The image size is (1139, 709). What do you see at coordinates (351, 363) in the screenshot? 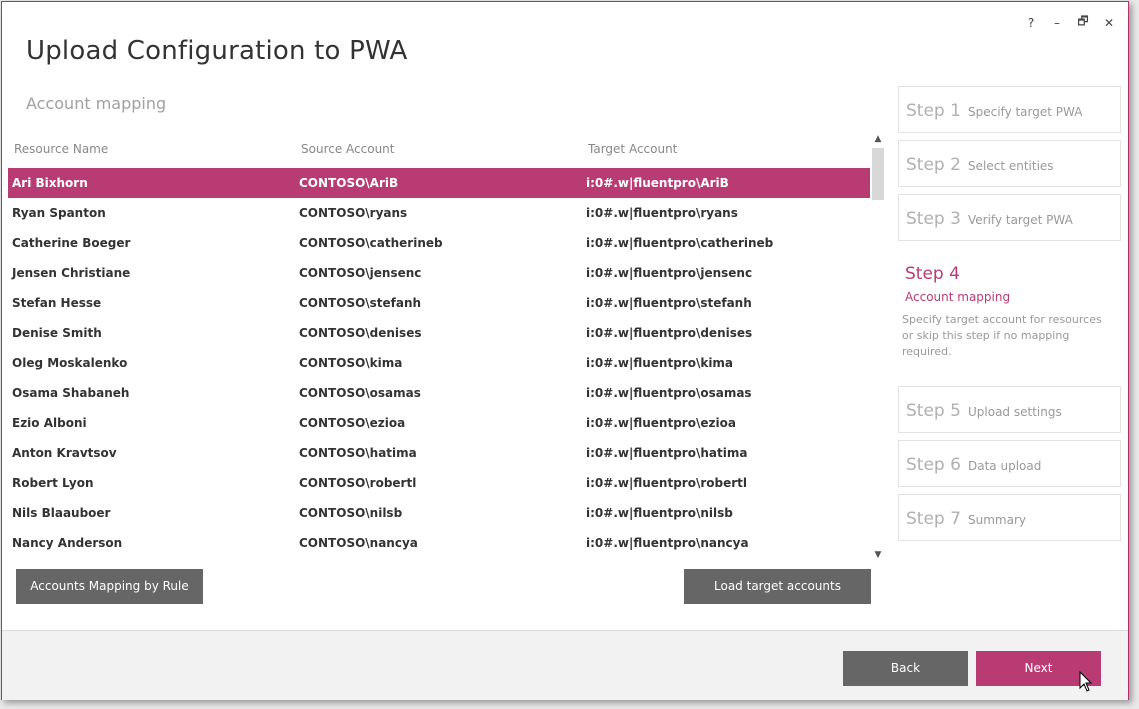
I see `cell-source-account: CONTOSO\kima` at bounding box center [351, 363].